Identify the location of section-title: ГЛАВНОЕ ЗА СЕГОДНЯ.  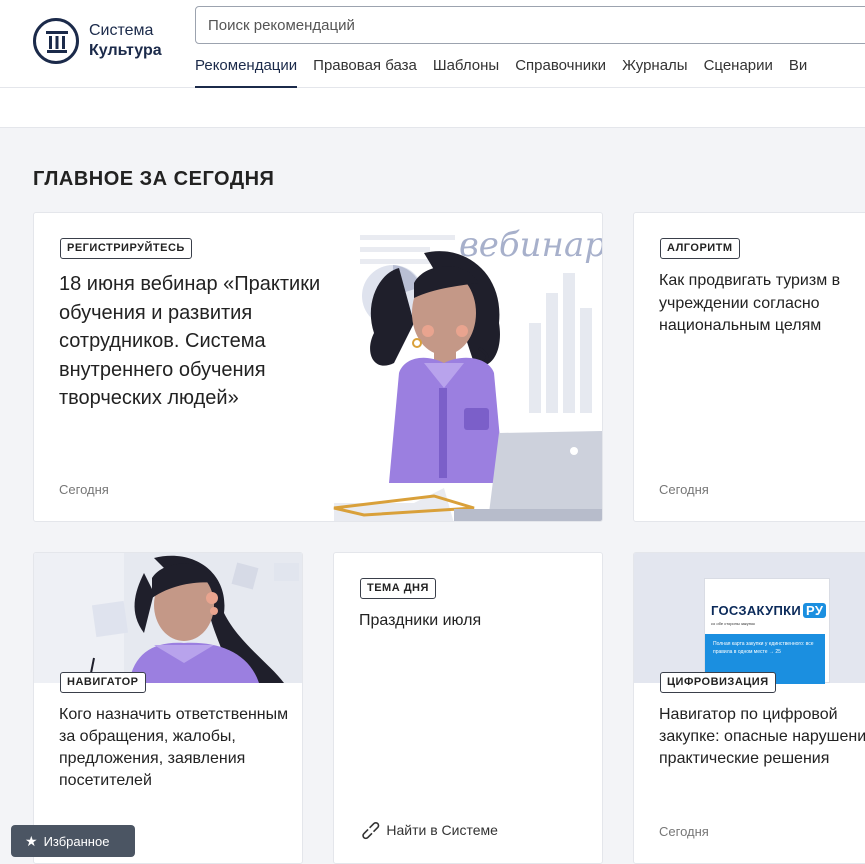
(154, 179).